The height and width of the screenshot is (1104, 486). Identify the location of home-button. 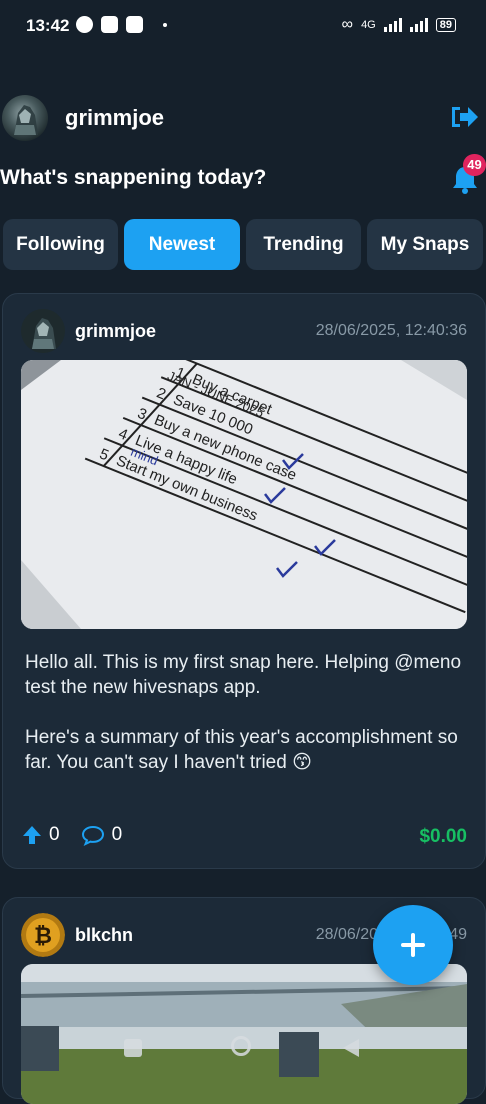
(241, 1046).